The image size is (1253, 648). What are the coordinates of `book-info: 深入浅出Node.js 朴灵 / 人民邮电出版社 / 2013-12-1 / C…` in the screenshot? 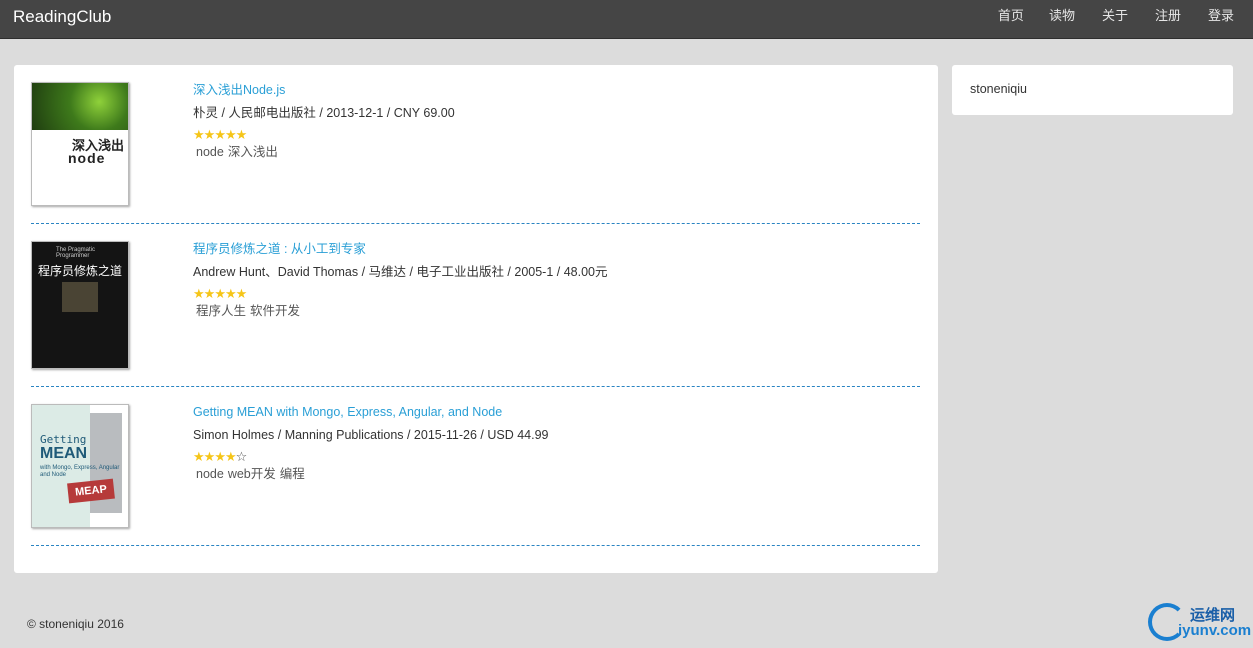 It's located at (324, 121).